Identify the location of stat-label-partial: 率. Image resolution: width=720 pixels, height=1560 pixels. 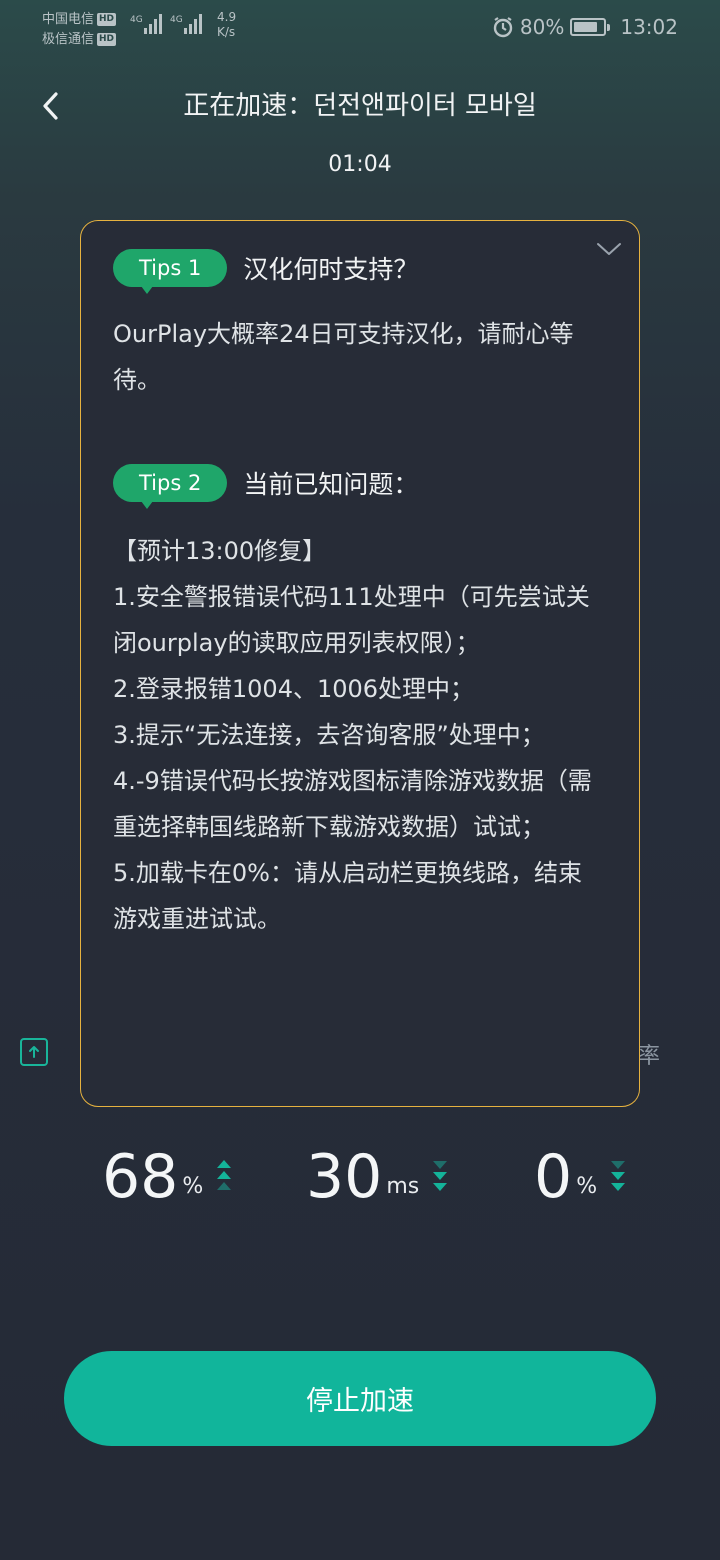
(649, 1056).